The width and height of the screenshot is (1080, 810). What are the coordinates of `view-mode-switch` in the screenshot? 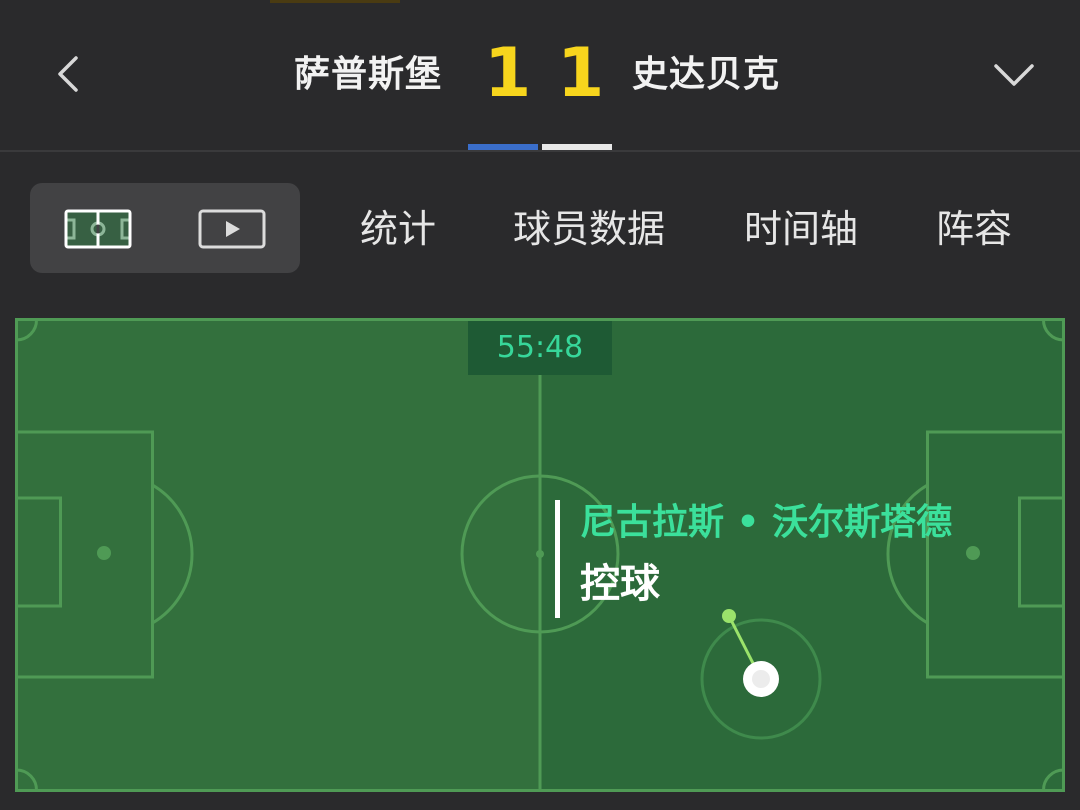 It's located at (165, 228).